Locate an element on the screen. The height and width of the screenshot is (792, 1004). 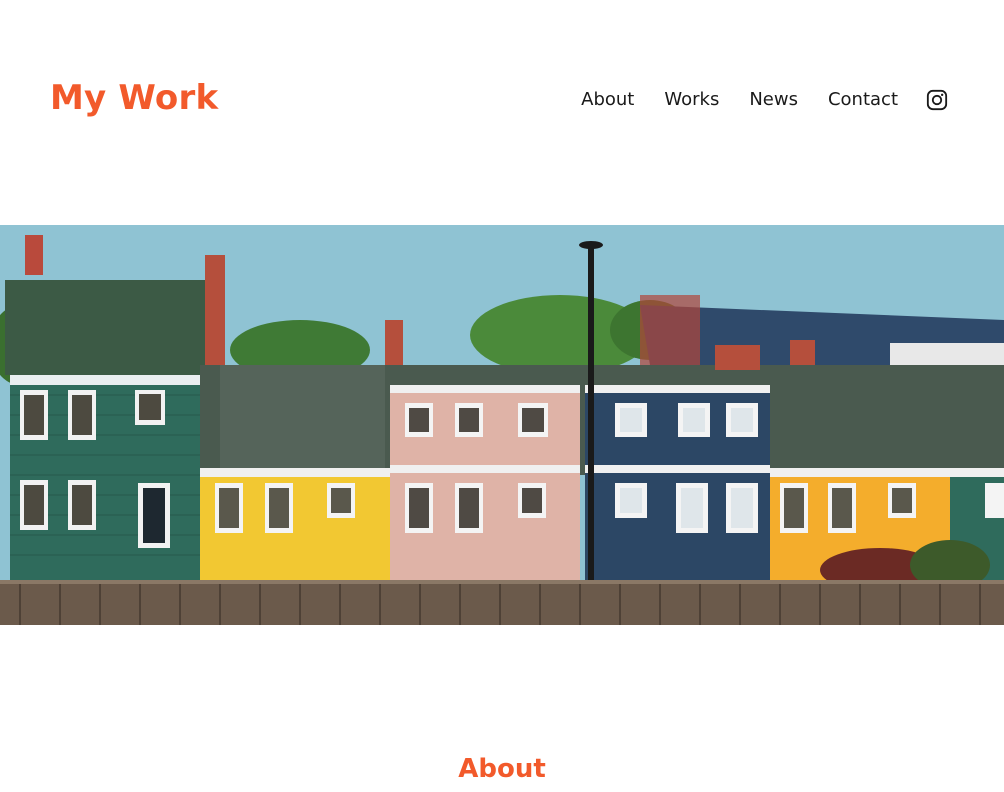
nav-item-news: News is located at coordinates (773, 100).